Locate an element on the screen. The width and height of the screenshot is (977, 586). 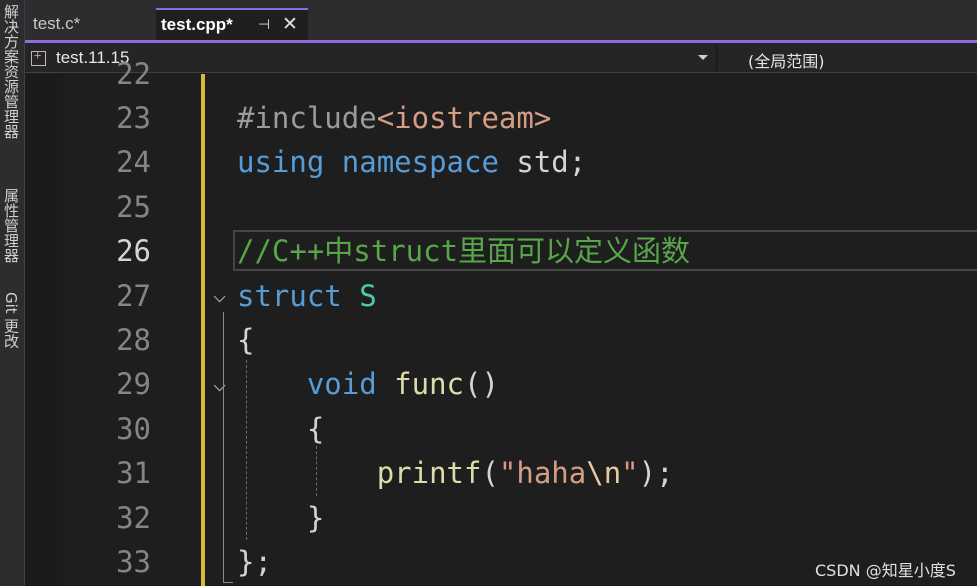
code-text: void func() is located at coordinates (368, 384).